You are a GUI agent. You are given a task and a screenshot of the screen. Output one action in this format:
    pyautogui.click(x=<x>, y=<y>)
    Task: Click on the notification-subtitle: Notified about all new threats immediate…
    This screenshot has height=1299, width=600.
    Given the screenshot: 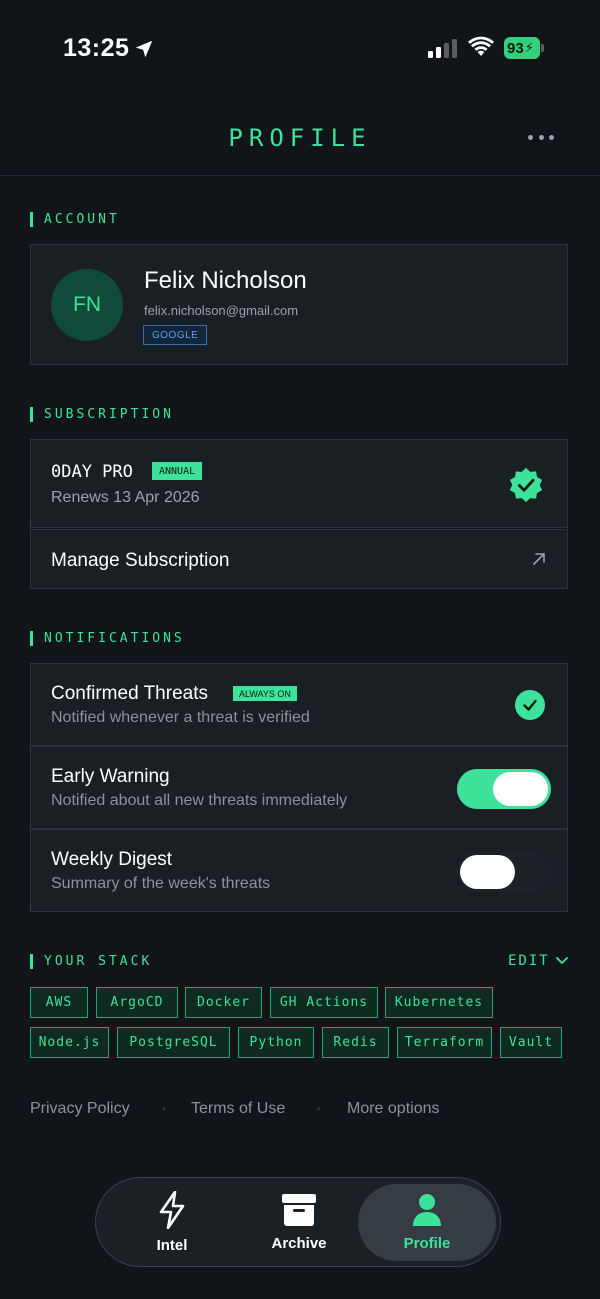 What is the action you would take?
    pyautogui.click(x=199, y=800)
    